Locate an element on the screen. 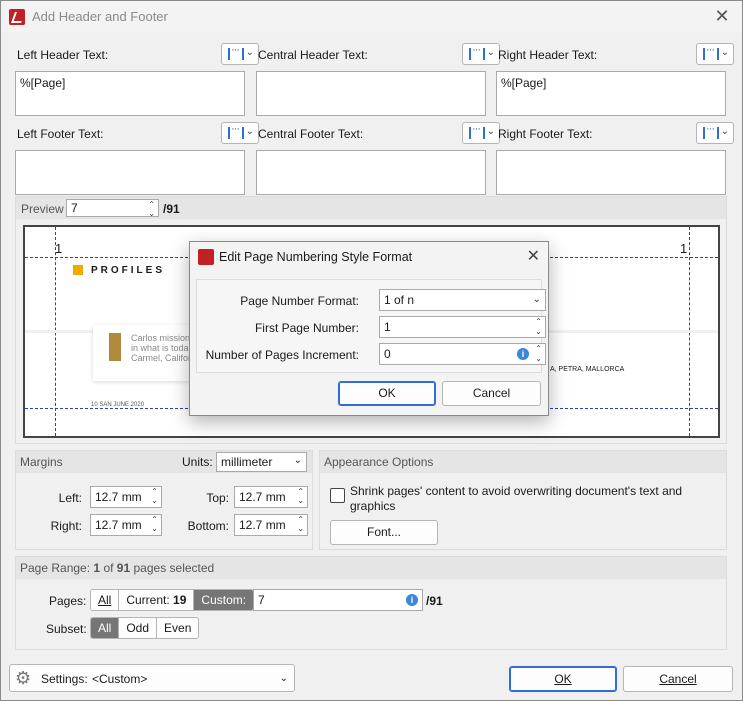 The height and width of the screenshot is (701, 743). right-header-textbox: %[Page] is located at coordinates (611, 93).